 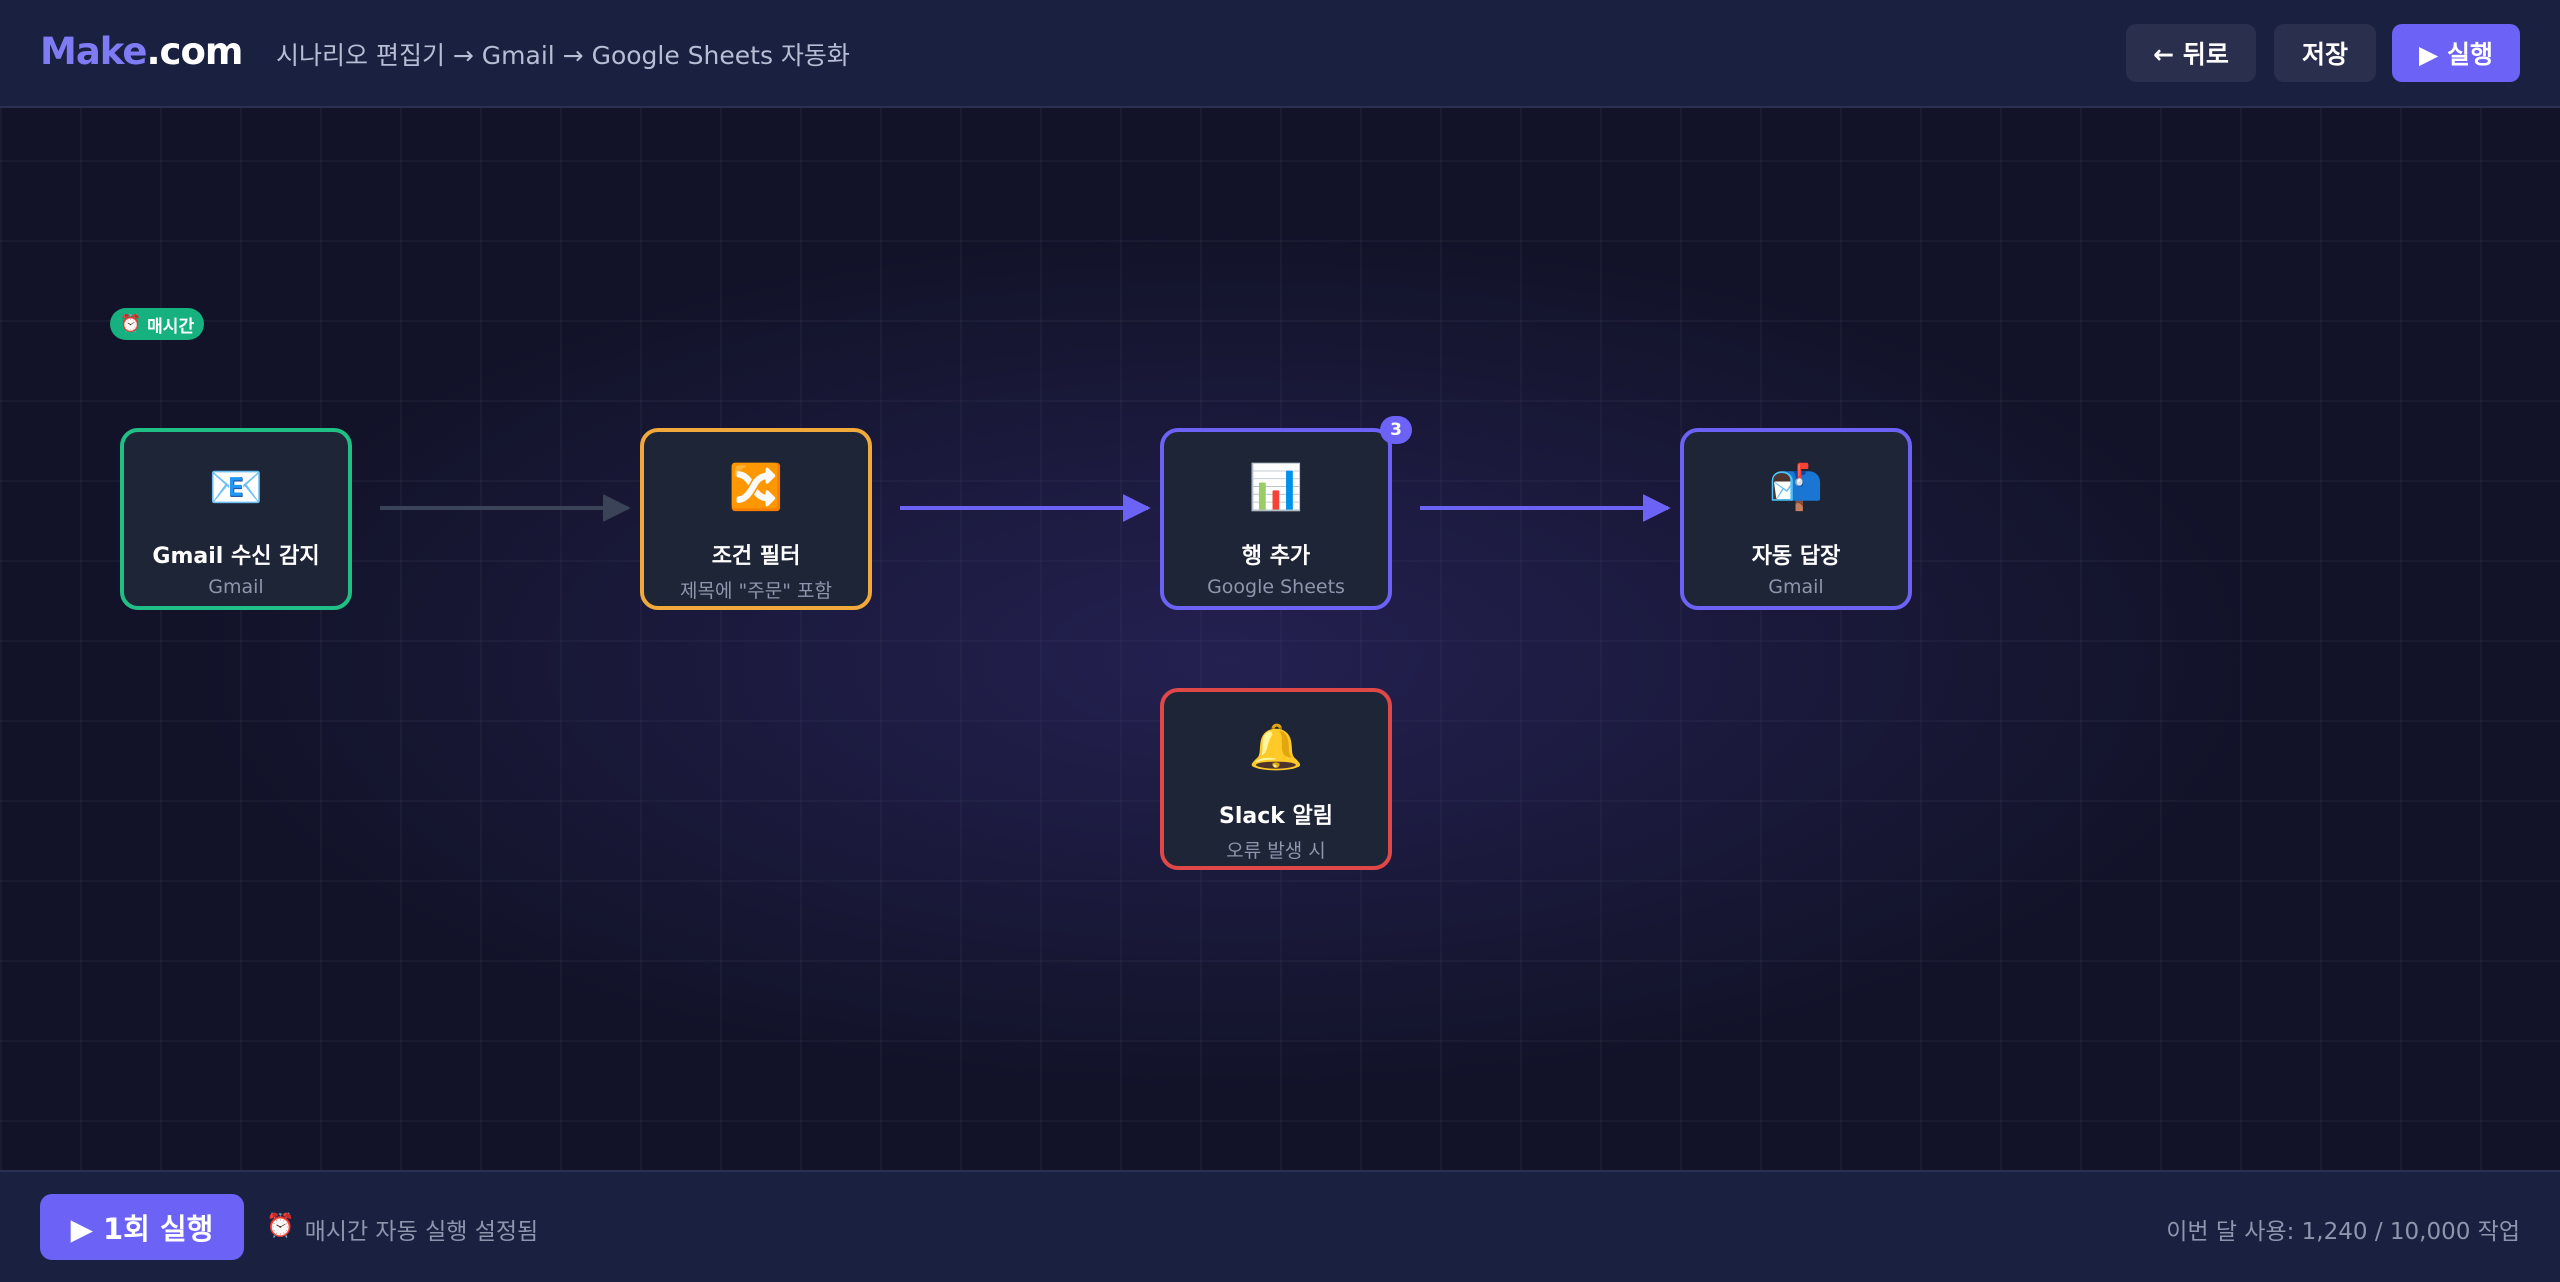 What do you see at coordinates (756, 487) in the screenshot?
I see `shuffle-icon: 🔀` at bounding box center [756, 487].